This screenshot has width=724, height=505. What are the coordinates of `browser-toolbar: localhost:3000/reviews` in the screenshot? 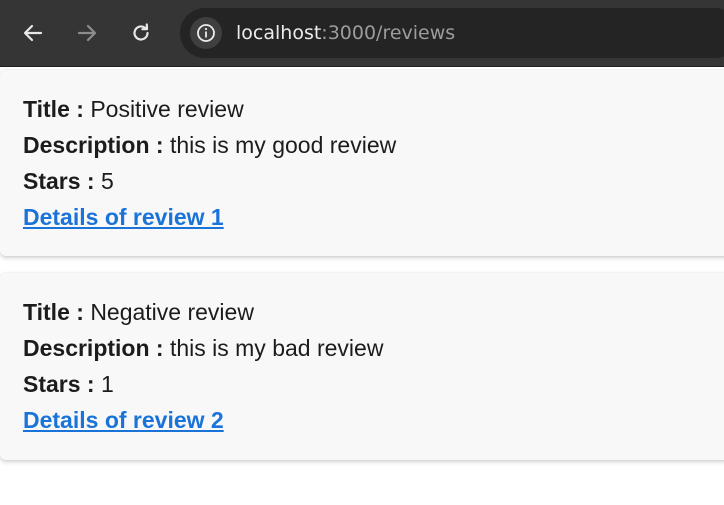 It's located at (362, 33).